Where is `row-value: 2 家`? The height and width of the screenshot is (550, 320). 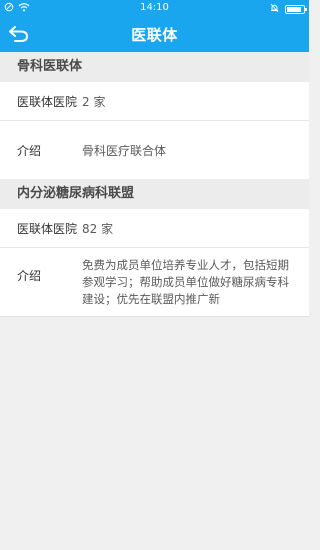 row-value: 2 家 is located at coordinates (94, 101).